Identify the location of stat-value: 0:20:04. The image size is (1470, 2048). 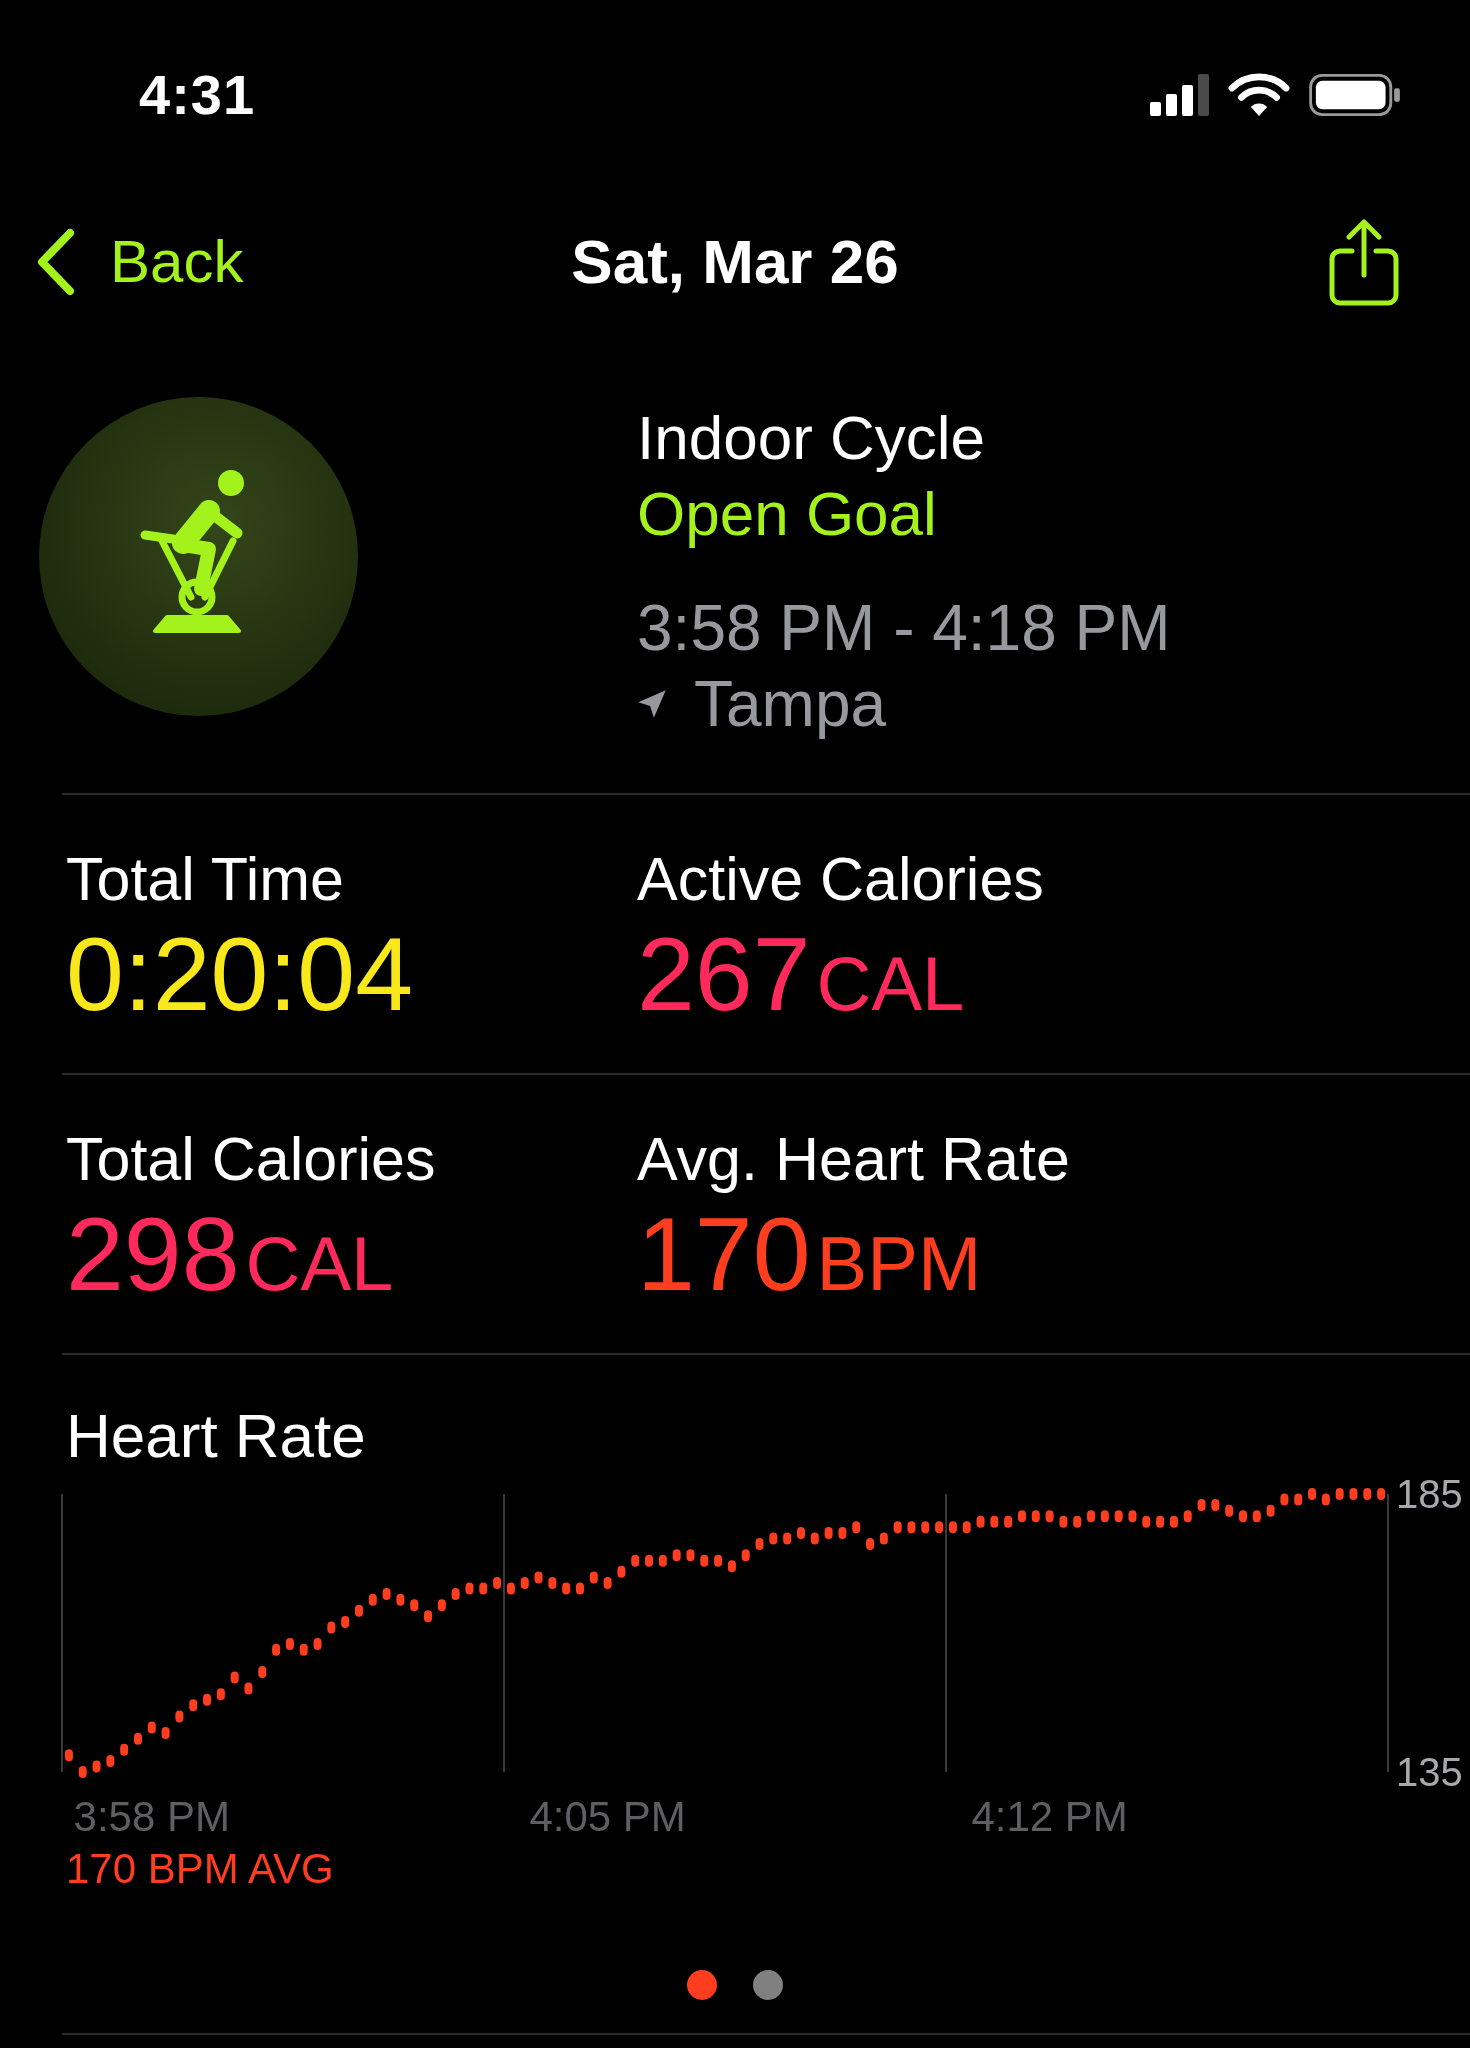
(239, 974).